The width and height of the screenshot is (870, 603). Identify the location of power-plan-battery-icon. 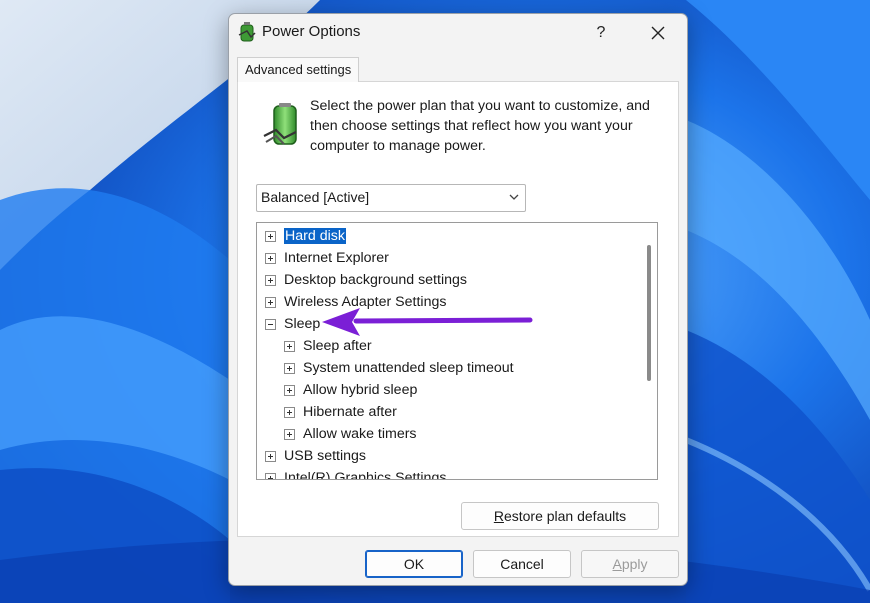
(280, 124).